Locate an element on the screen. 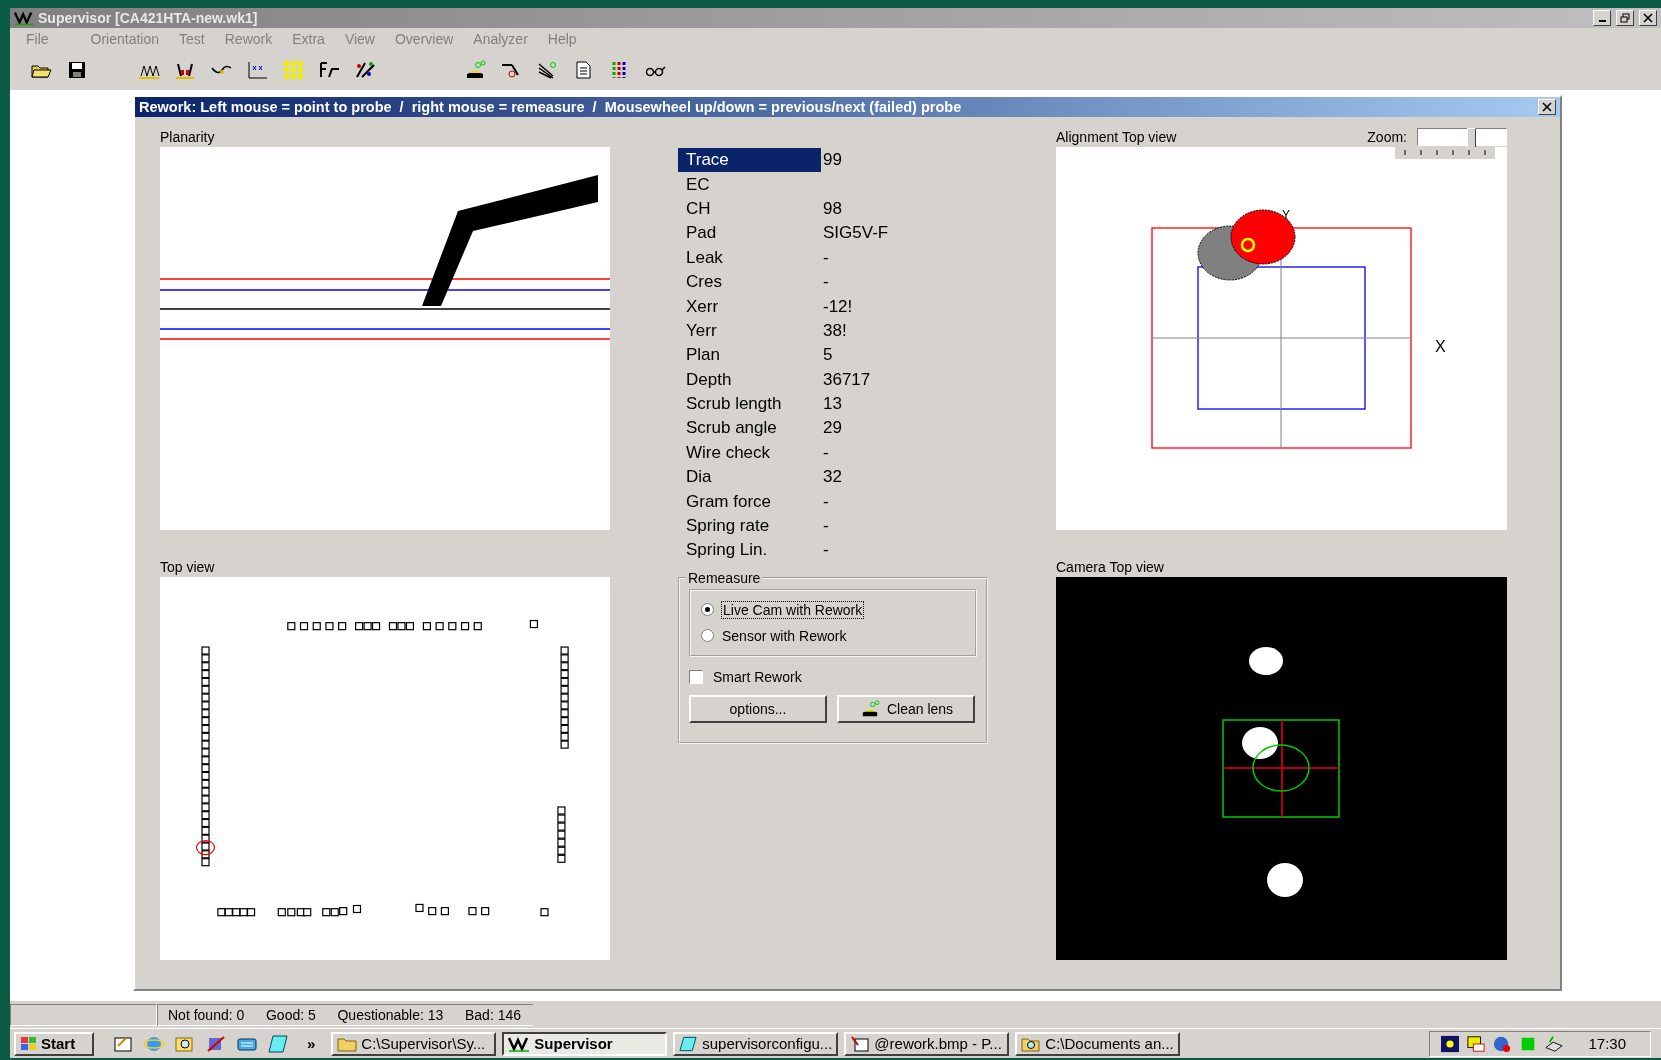 This screenshot has height=1060, width=1661. property-label: CH is located at coordinates (749, 209).